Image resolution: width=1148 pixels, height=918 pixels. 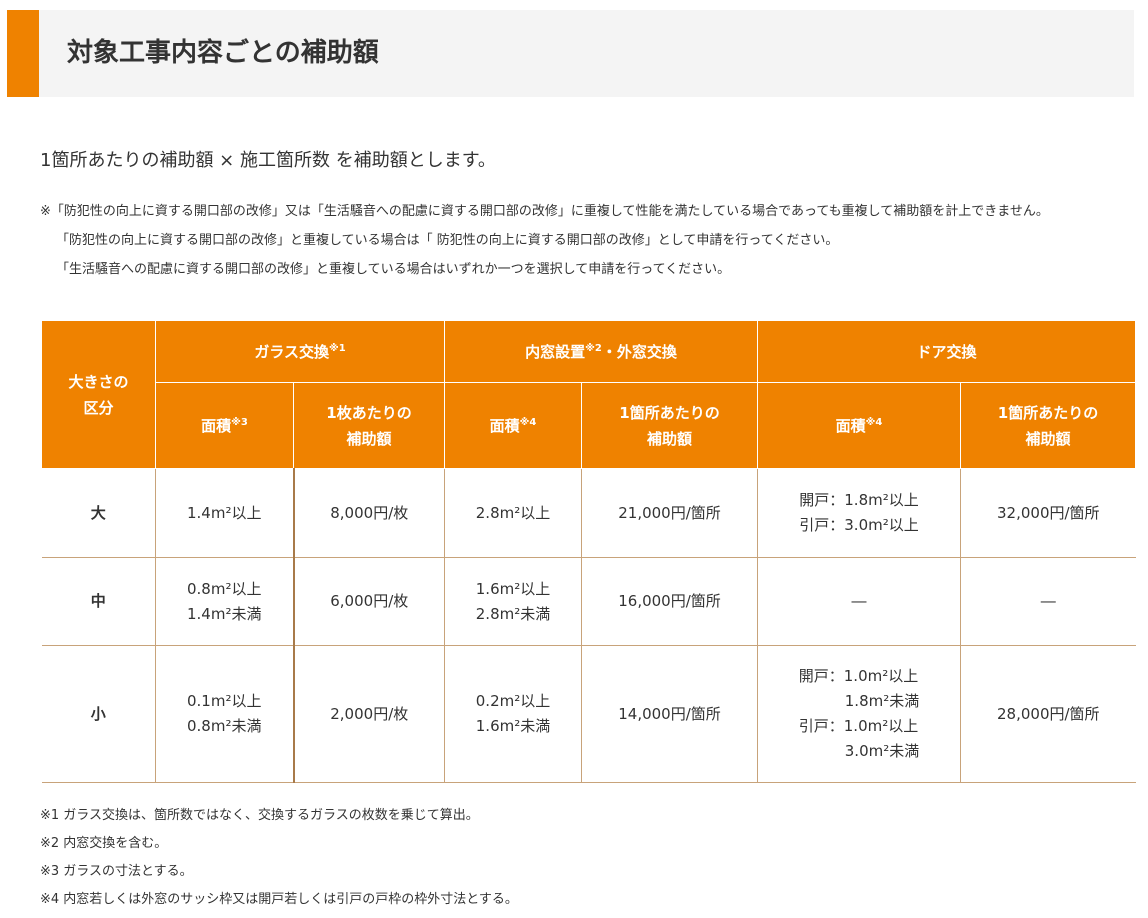 What do you see at coordinates (279, 899) in the screenshot?
I see `footnote: ※4 内窓若しくは外窓のサッシ枠又は開戸若しくは引戸の戸枠の枠外寸法とする。` at bounding box center [279, 899].